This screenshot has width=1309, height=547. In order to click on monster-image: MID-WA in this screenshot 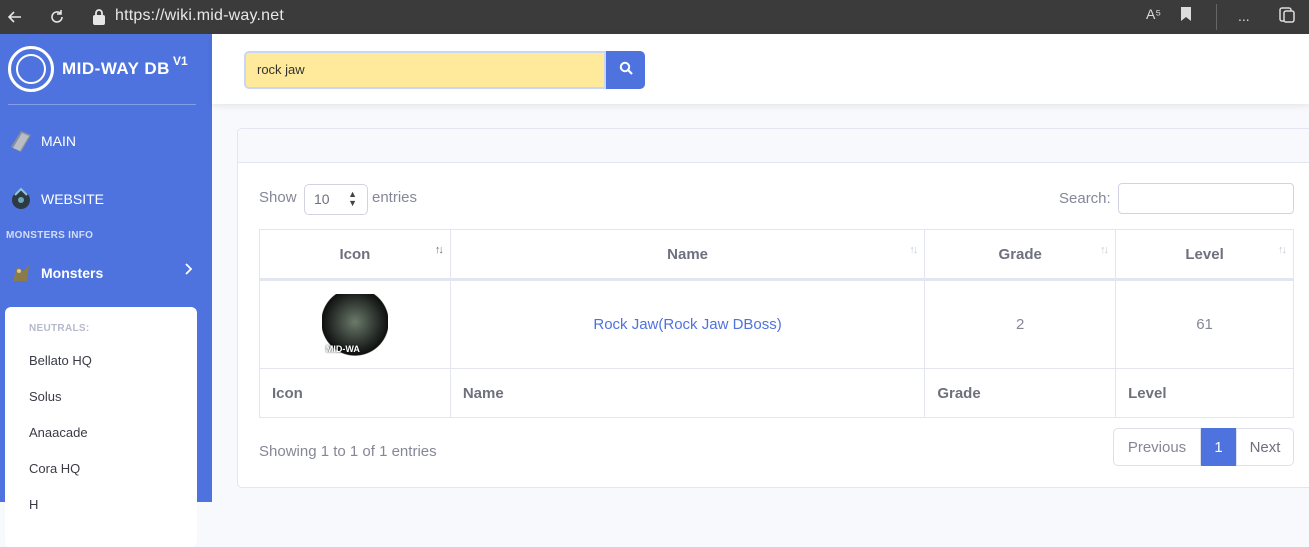, I will do `click(354, 324)`.